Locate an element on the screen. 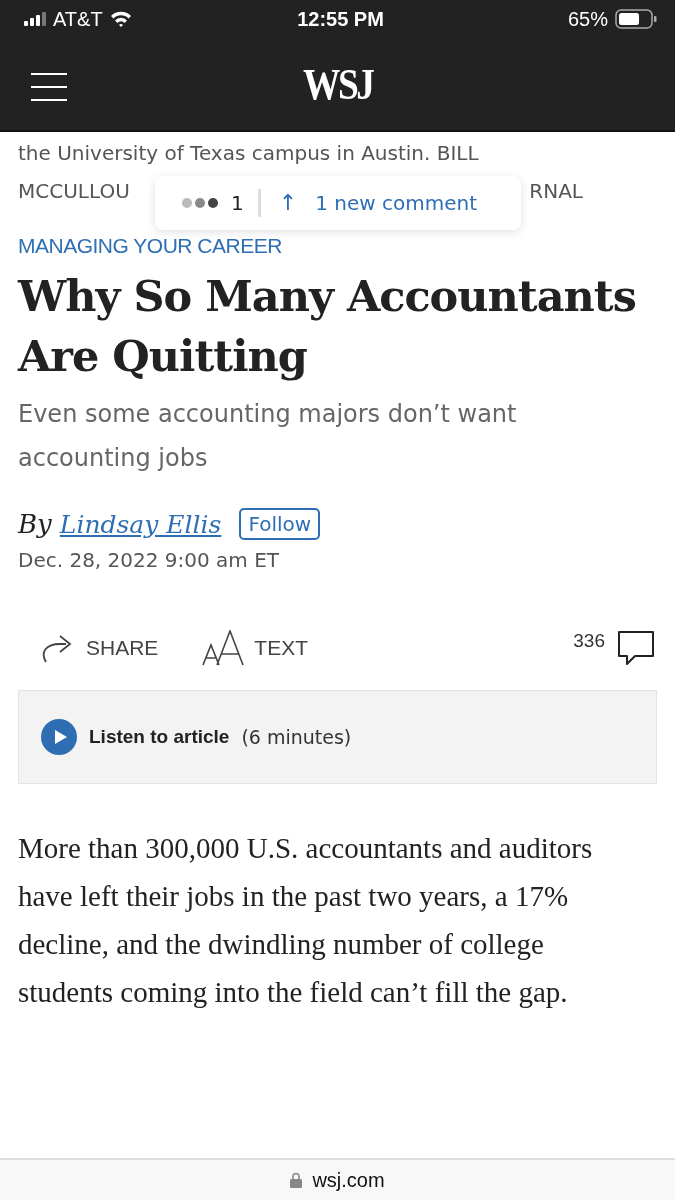 This screenshot has height=1200, width=675. text-size-button: TEXT is located at coordinates (281, 648).